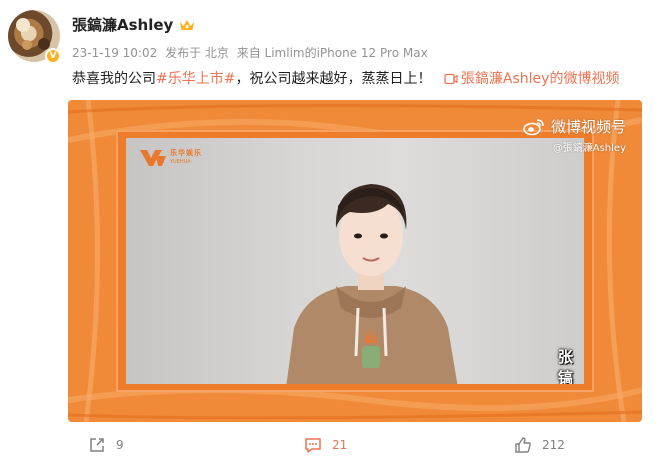 The height and width of the screenshot is (468, 660). I want to click on video-caption: 张镐濂, so click(566, 366).